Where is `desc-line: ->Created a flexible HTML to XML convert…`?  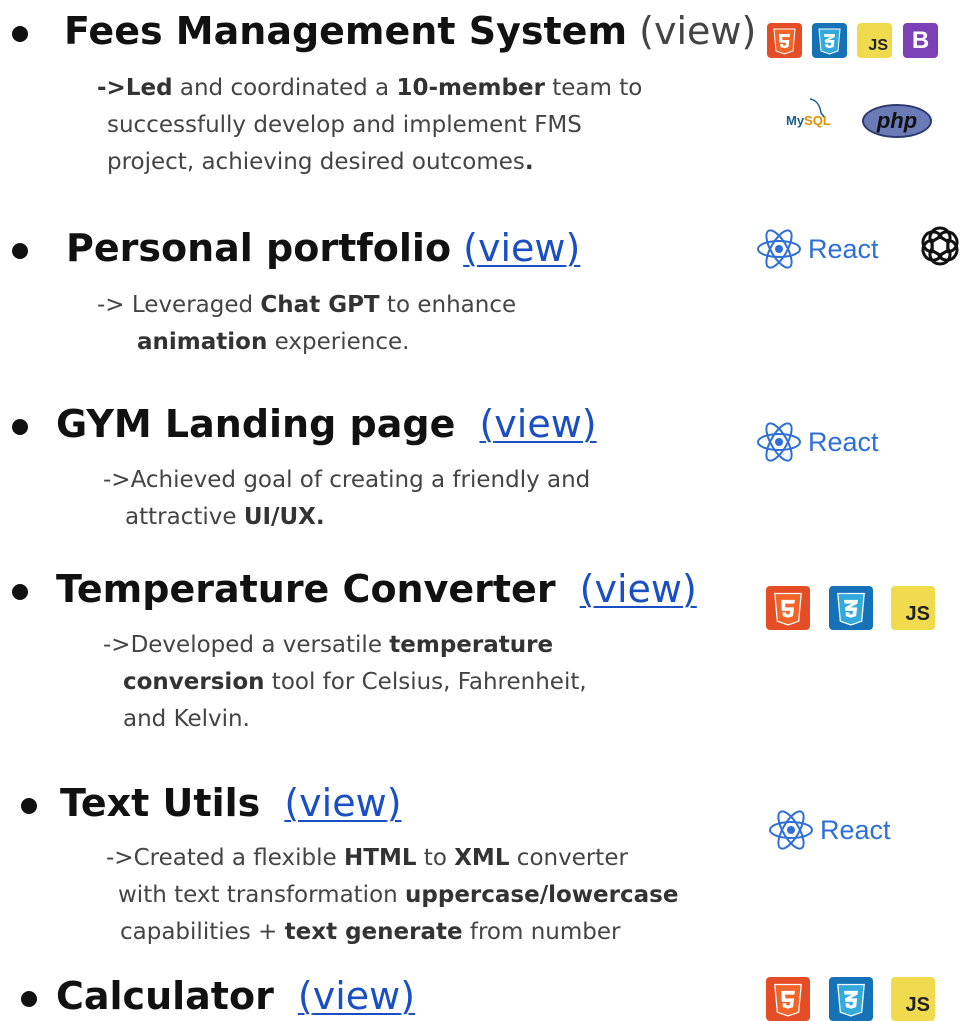
desc-line: ->Created a flexible HTML to XML convert… is located at coordinates (367, 858).